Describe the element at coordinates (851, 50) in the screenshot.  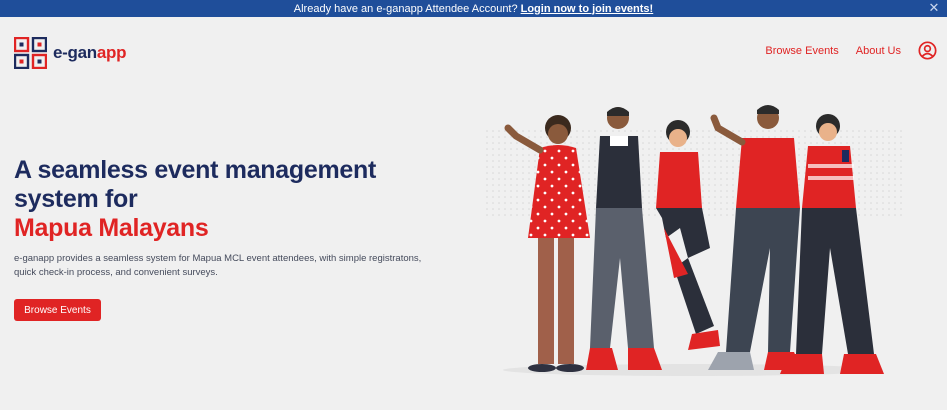
I see `main-nav: Browse Events About Us` at that location.